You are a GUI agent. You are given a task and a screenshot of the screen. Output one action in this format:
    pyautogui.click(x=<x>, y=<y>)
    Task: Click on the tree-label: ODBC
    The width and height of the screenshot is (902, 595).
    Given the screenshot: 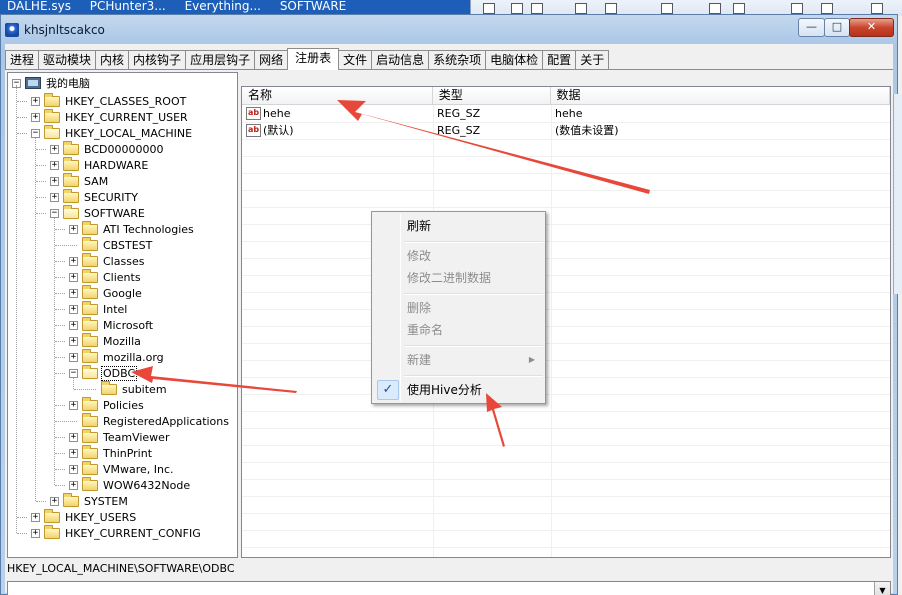 What is the action you would take?
    pyautogui.click(x=119, y=373)
    